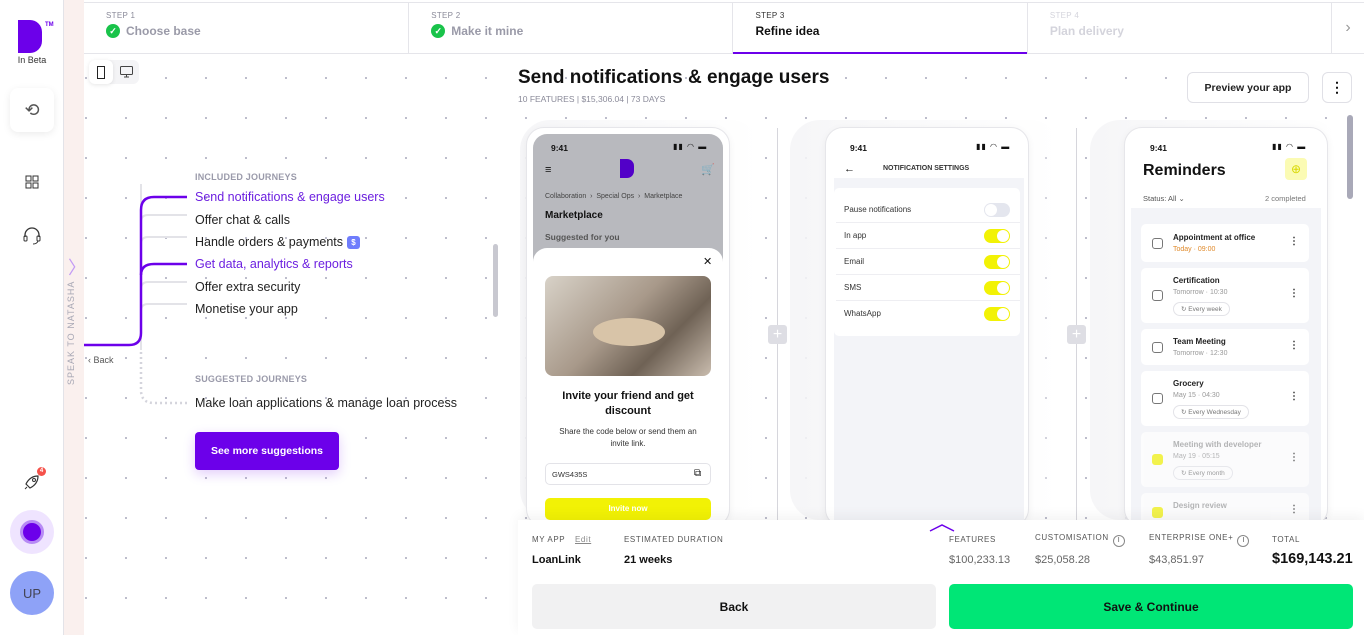  Describe the element at coordinates (997, 210) in the screenshot. I see `pause-toggle` at that location.